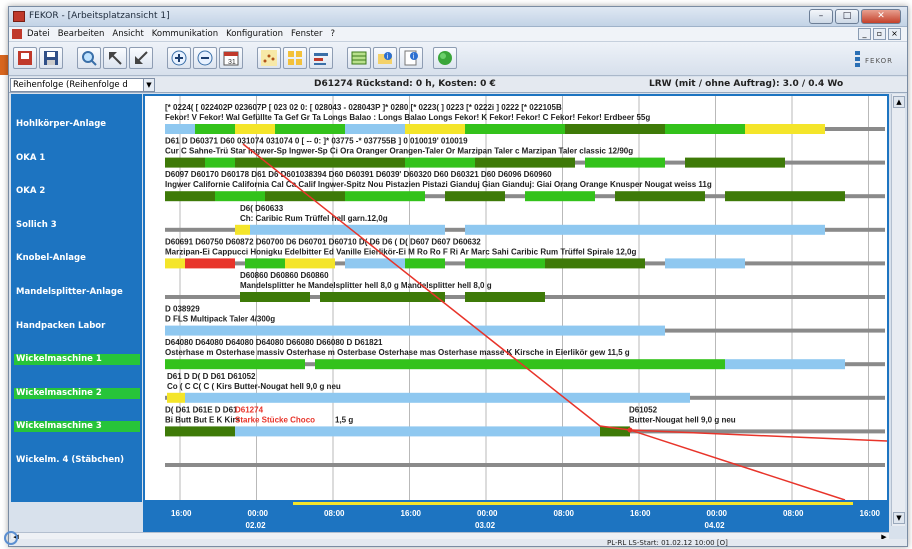 The height and width of the screenshot is (549, 912). I want to click on window-title: FEKOR - [Arbeitsplatzansicht 1], so click(99, 16).